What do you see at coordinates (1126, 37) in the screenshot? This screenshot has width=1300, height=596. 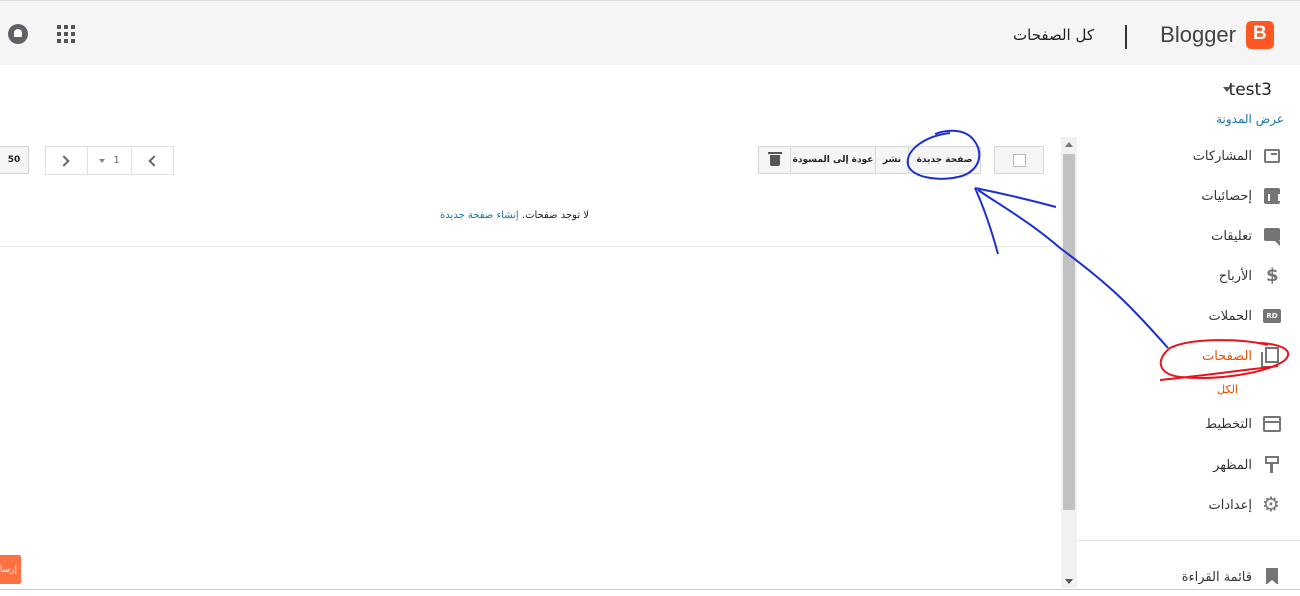 I see `header-divider` at bounding box center [1126, 37].